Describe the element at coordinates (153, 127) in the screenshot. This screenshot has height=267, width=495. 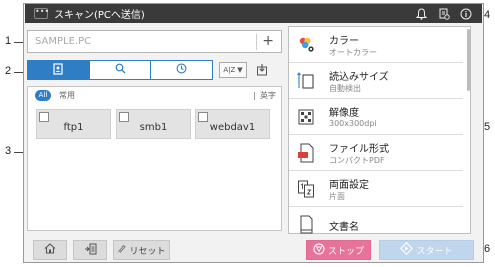
I see `destination-name: smb1` at that location.